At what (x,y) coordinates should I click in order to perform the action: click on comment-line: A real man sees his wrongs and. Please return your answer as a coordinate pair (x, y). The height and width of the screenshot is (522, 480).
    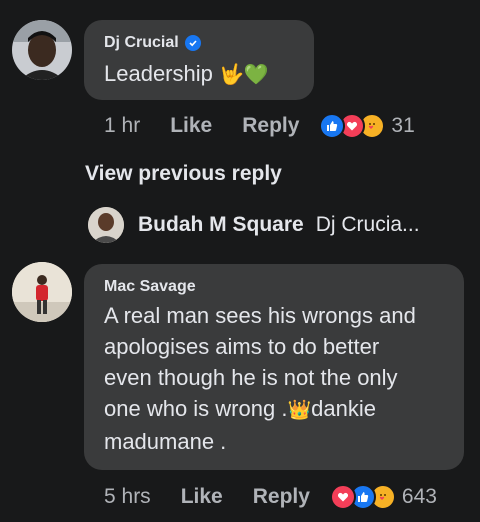
    Looking at the image, I should click on (260, 315).